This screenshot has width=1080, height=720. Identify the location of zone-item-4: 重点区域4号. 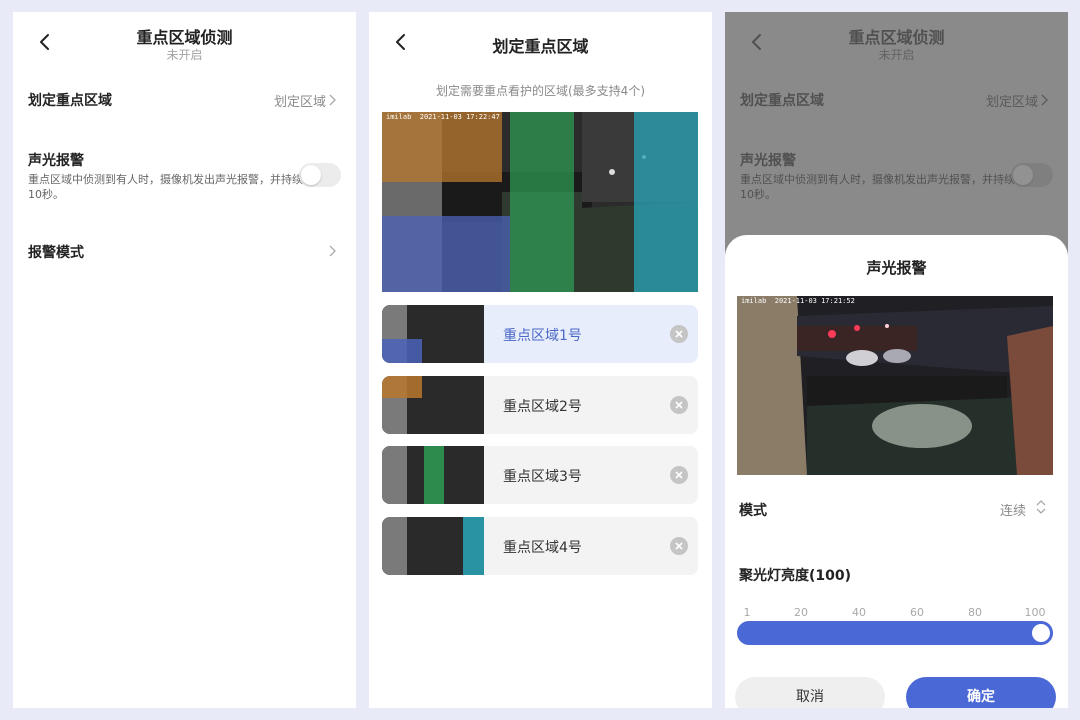
(540, 546).